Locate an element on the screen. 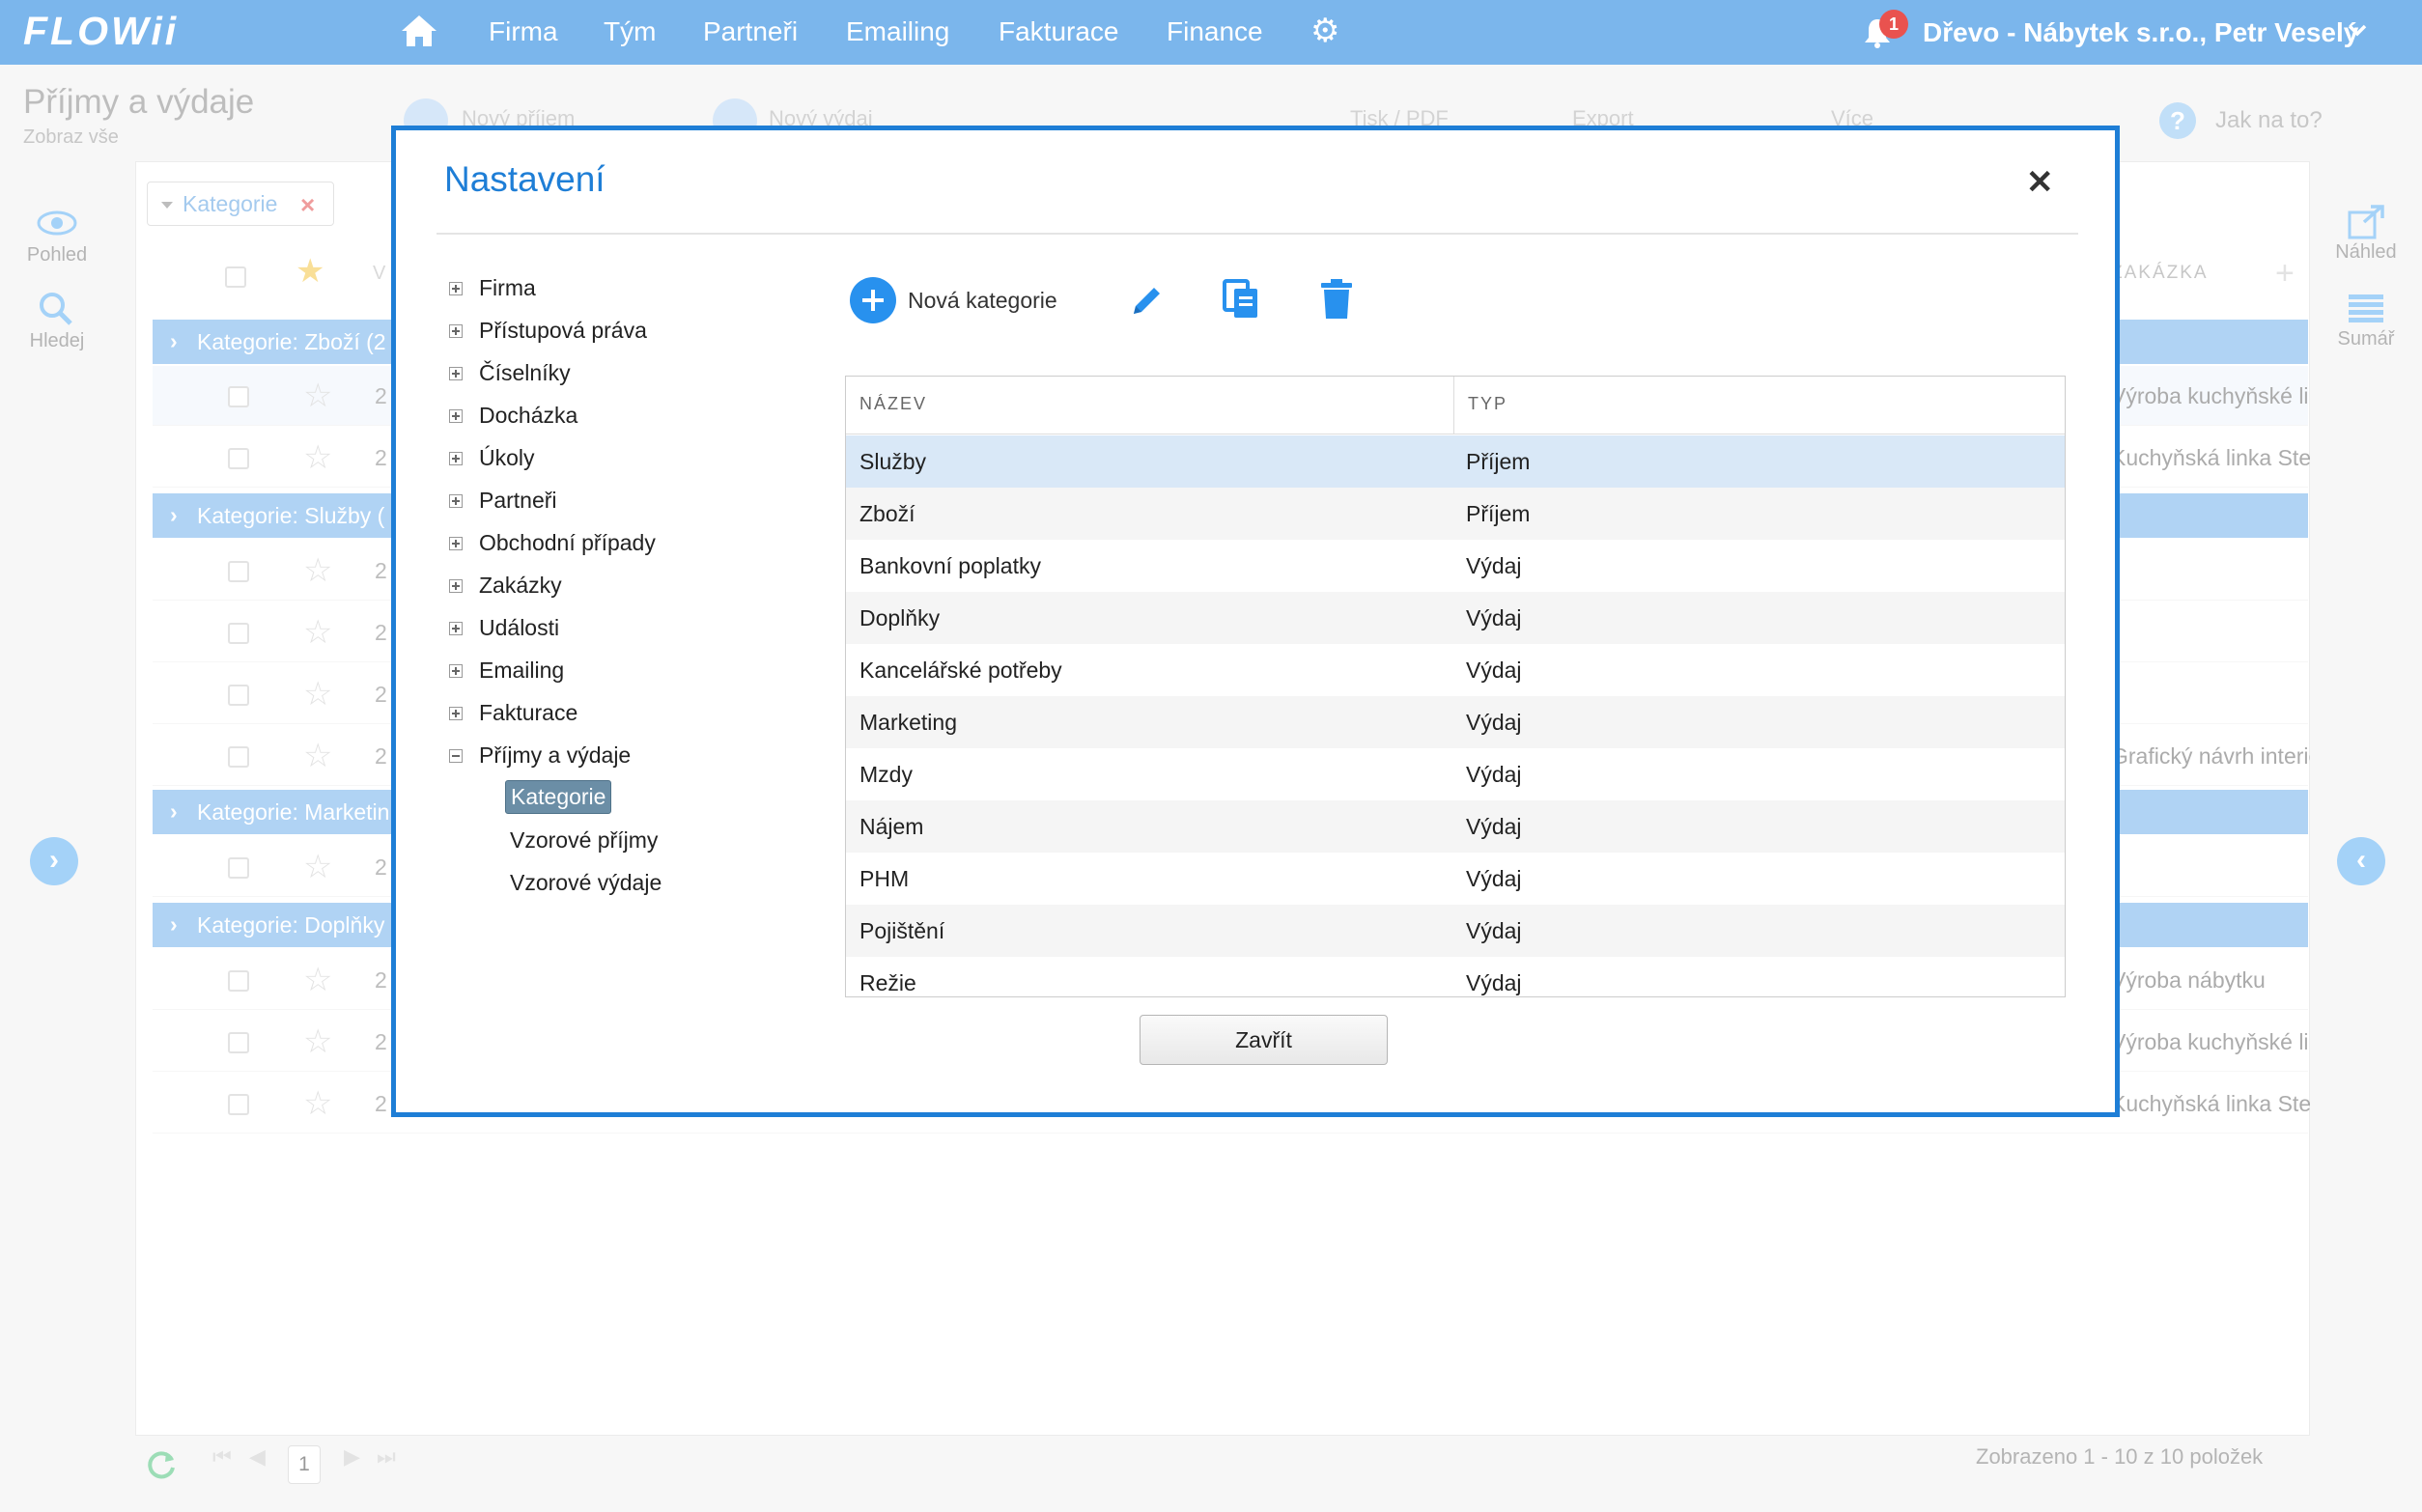 The height and width of the screenshot is (1512, 2422). table-row: PHM Výdaj is located at coordinates (1455, 879).